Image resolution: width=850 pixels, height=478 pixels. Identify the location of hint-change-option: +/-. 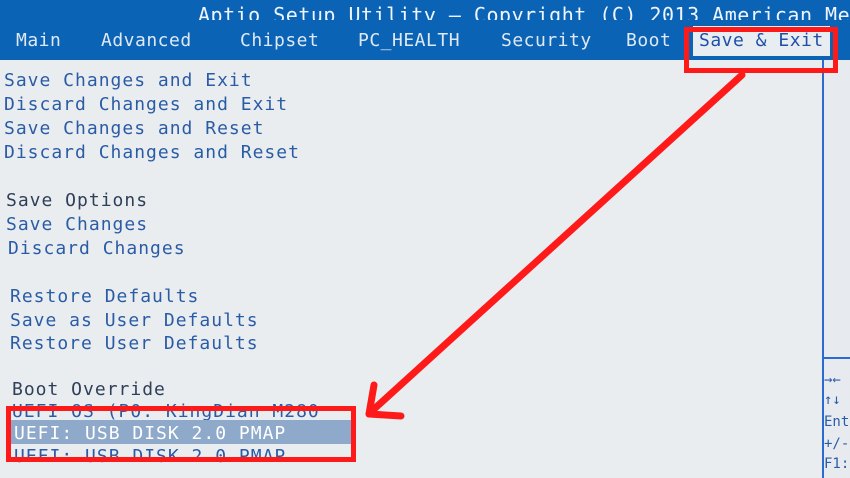
(837, 444).